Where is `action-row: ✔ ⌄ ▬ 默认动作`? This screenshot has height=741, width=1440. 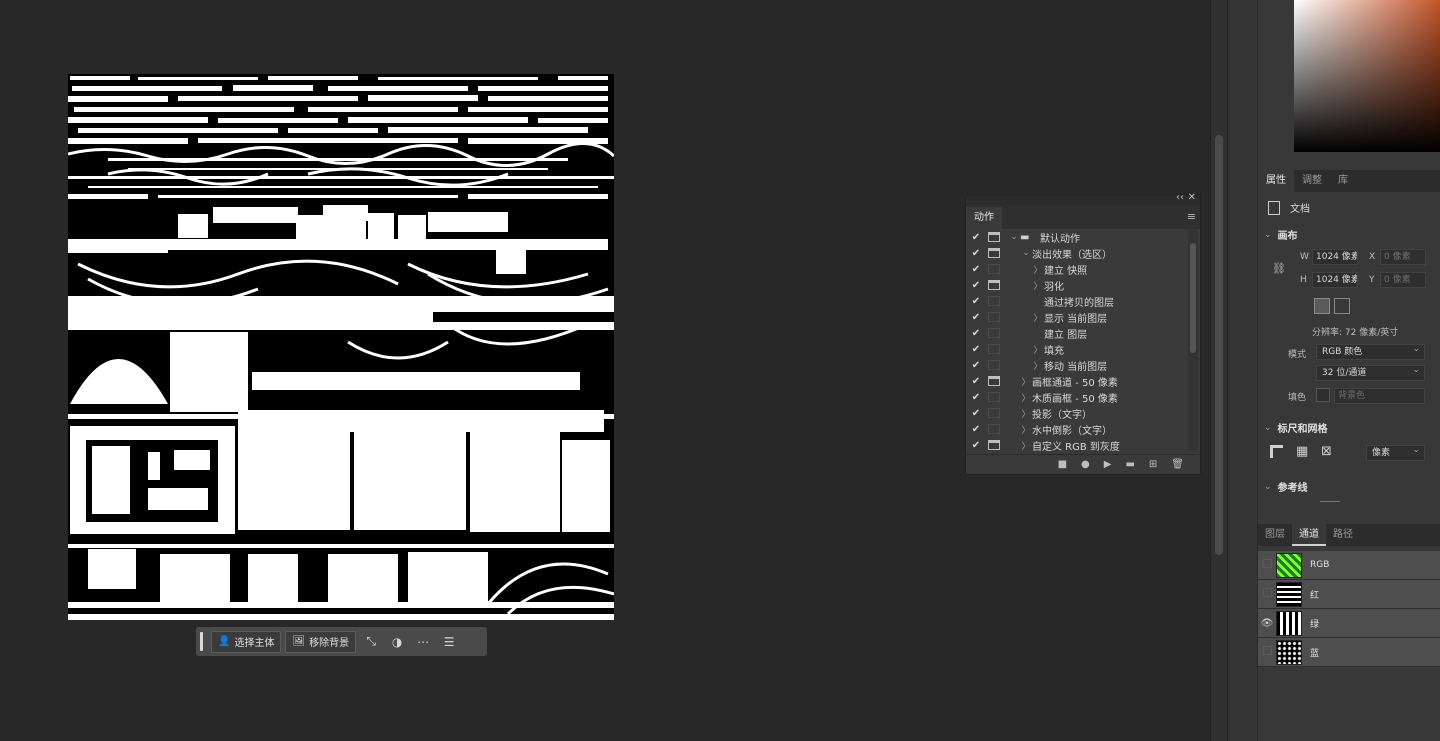 action-row: ✔ ⌄ ▬ 默认动作 is located at coordinates (1078, 237).